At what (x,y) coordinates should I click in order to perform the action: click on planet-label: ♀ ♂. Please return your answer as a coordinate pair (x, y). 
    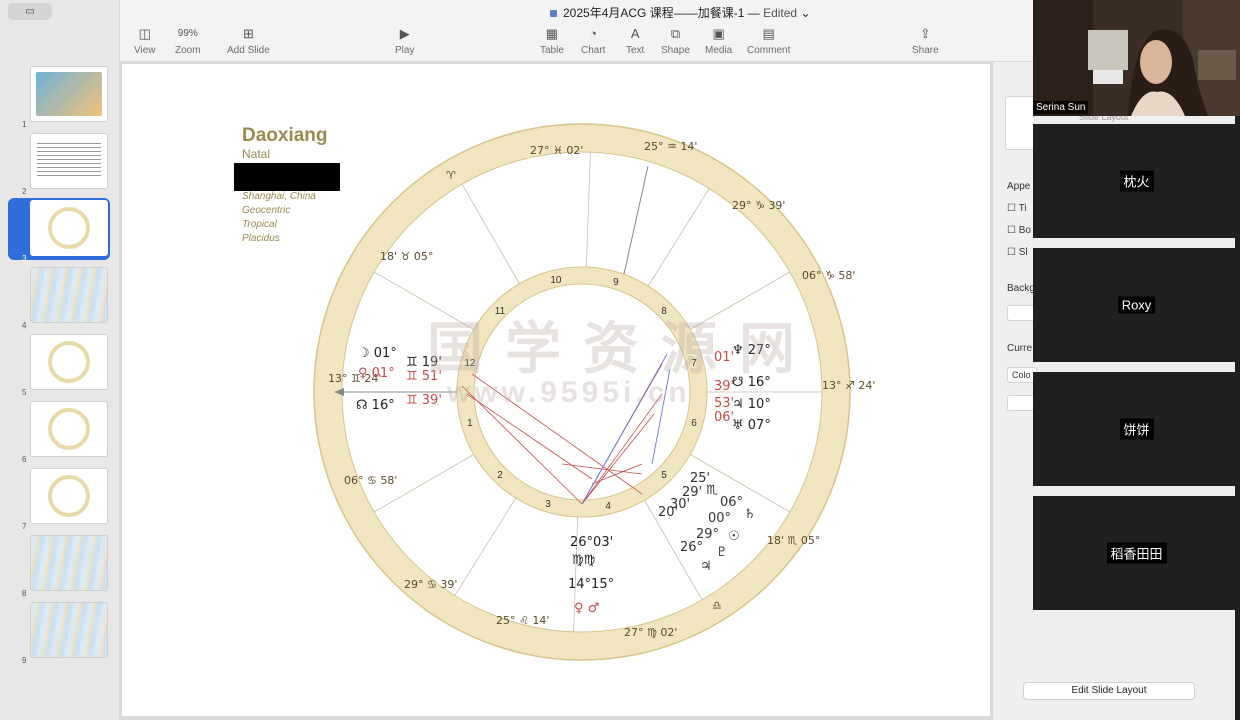
    Looking at the image, I should click on (586, 608).